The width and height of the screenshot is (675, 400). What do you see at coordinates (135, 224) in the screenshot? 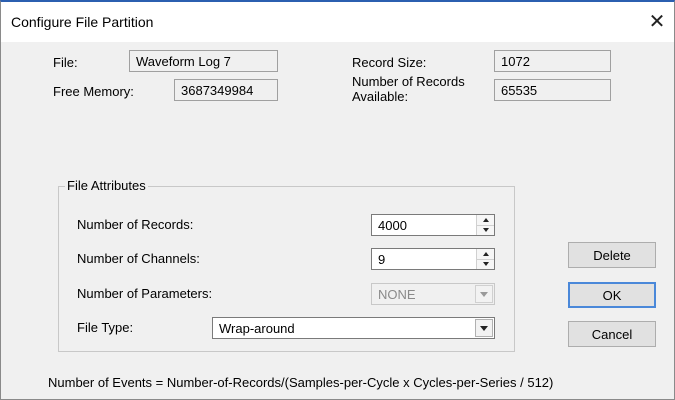
I see `num-records-label: Number of Records:` at bounding box center [135, 224].